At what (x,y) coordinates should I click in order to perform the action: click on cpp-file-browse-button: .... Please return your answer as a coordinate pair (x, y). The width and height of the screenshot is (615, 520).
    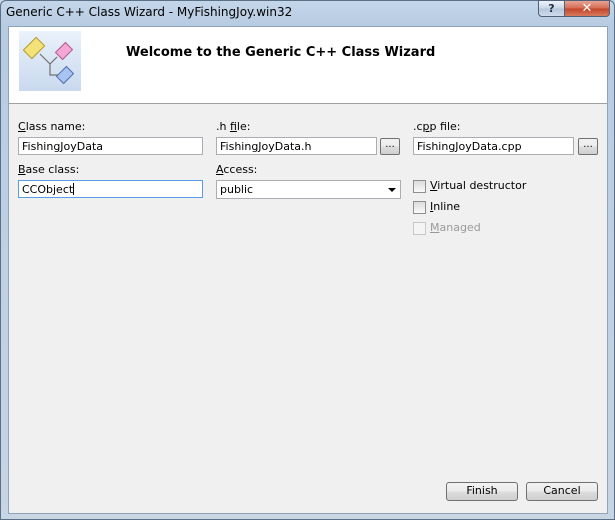
    Looking at the image, I should click on (588, 146).